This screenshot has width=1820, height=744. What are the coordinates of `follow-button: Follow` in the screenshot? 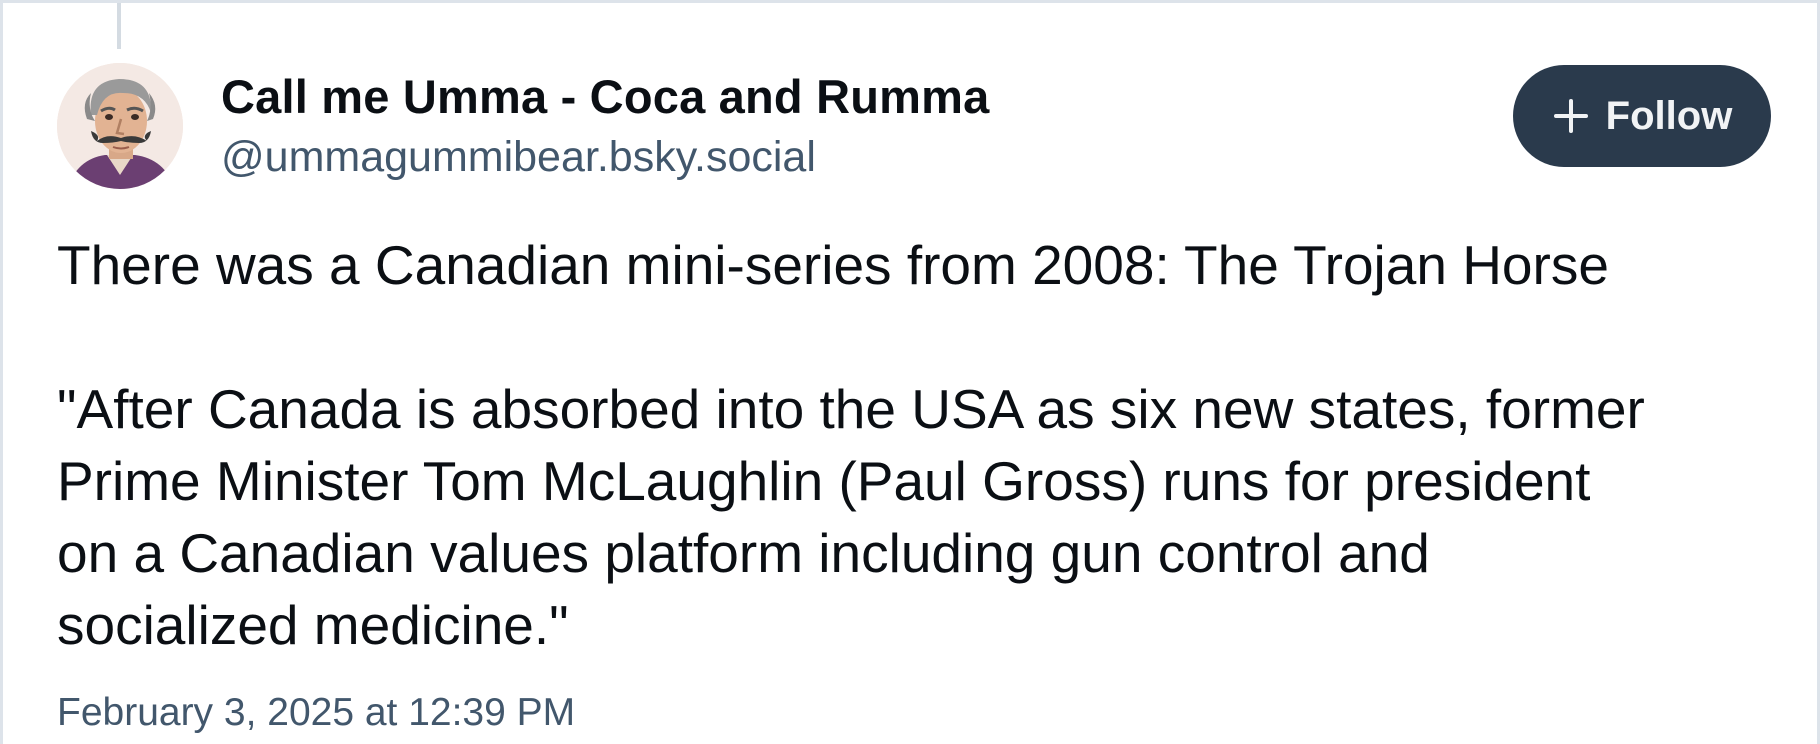 It's located at (1642, 116).